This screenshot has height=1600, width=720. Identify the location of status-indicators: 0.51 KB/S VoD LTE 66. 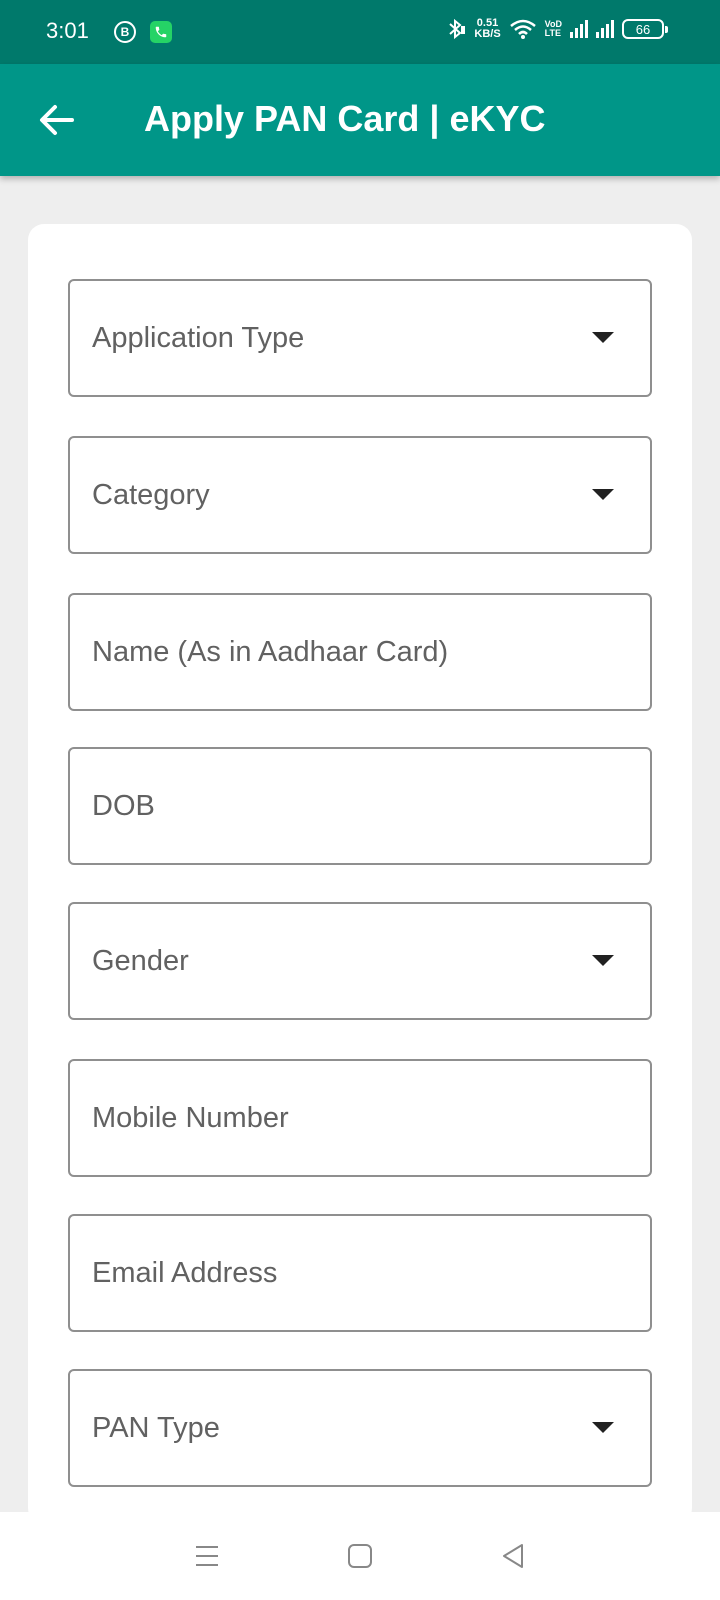
(557, 29).